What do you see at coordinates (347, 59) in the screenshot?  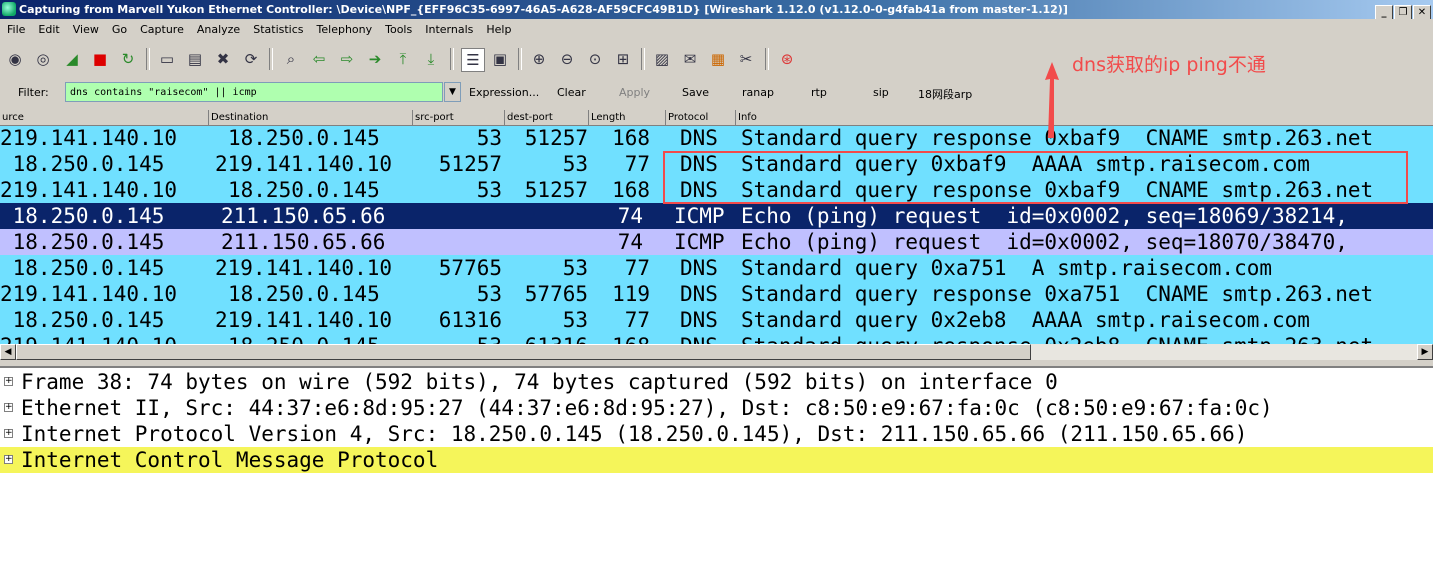 I see `forward-icon: ⇨` at bounding box center [347, 59].